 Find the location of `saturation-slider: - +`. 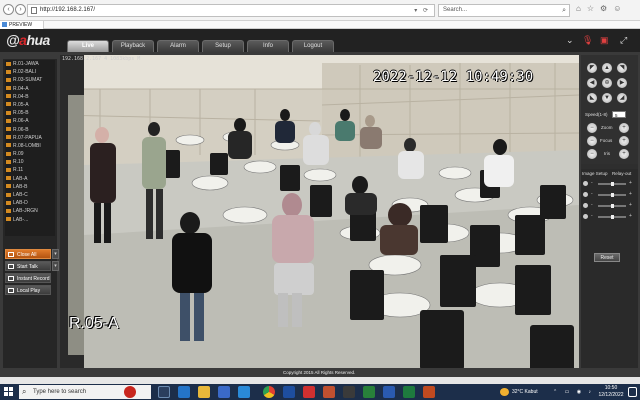

saturation-slider: - + is located at coordinates (609, 205).